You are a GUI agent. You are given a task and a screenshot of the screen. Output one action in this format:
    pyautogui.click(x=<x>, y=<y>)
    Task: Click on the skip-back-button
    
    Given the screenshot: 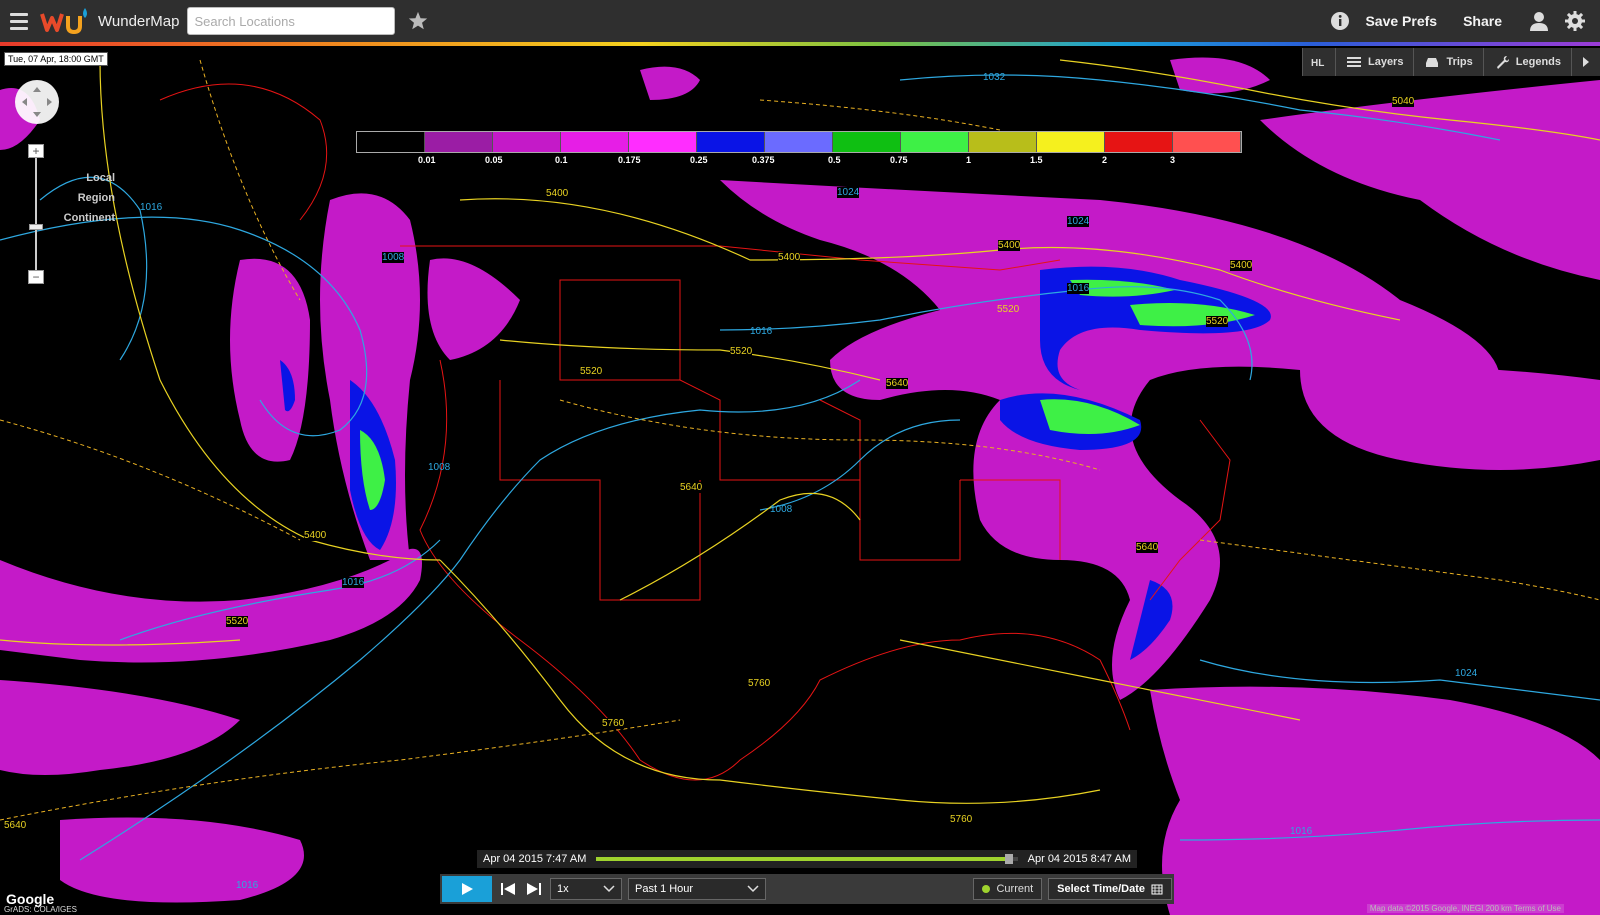 What is the action you would take?
    pyautogui.click(x=508, y=889)
    